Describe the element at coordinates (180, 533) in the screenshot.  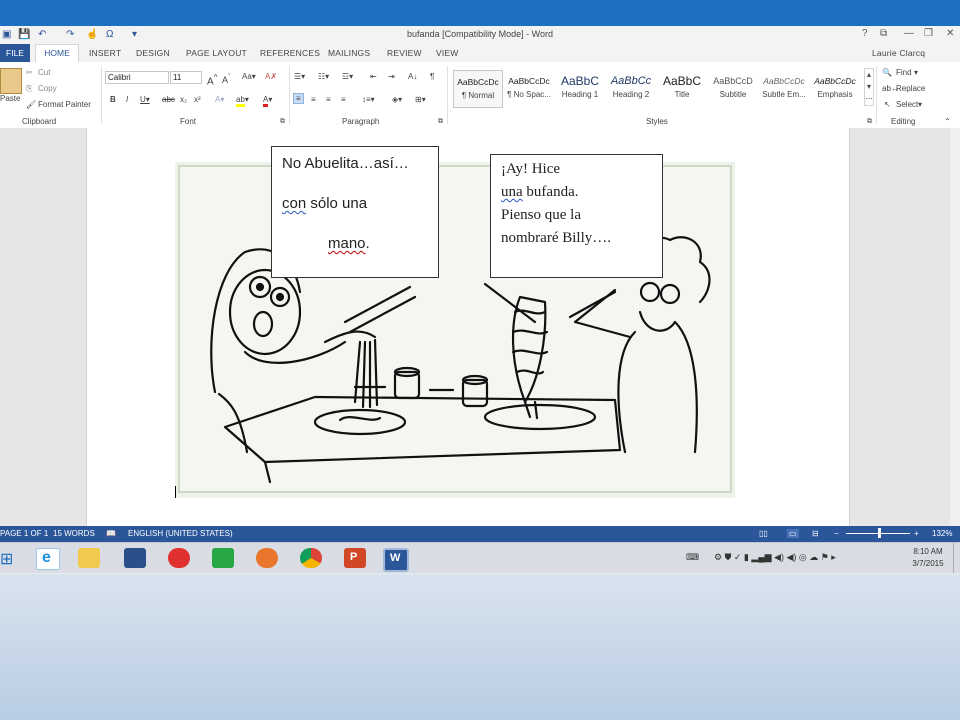
I see `language-indicator: ENGLISH (UNITED STATES)` at that location.